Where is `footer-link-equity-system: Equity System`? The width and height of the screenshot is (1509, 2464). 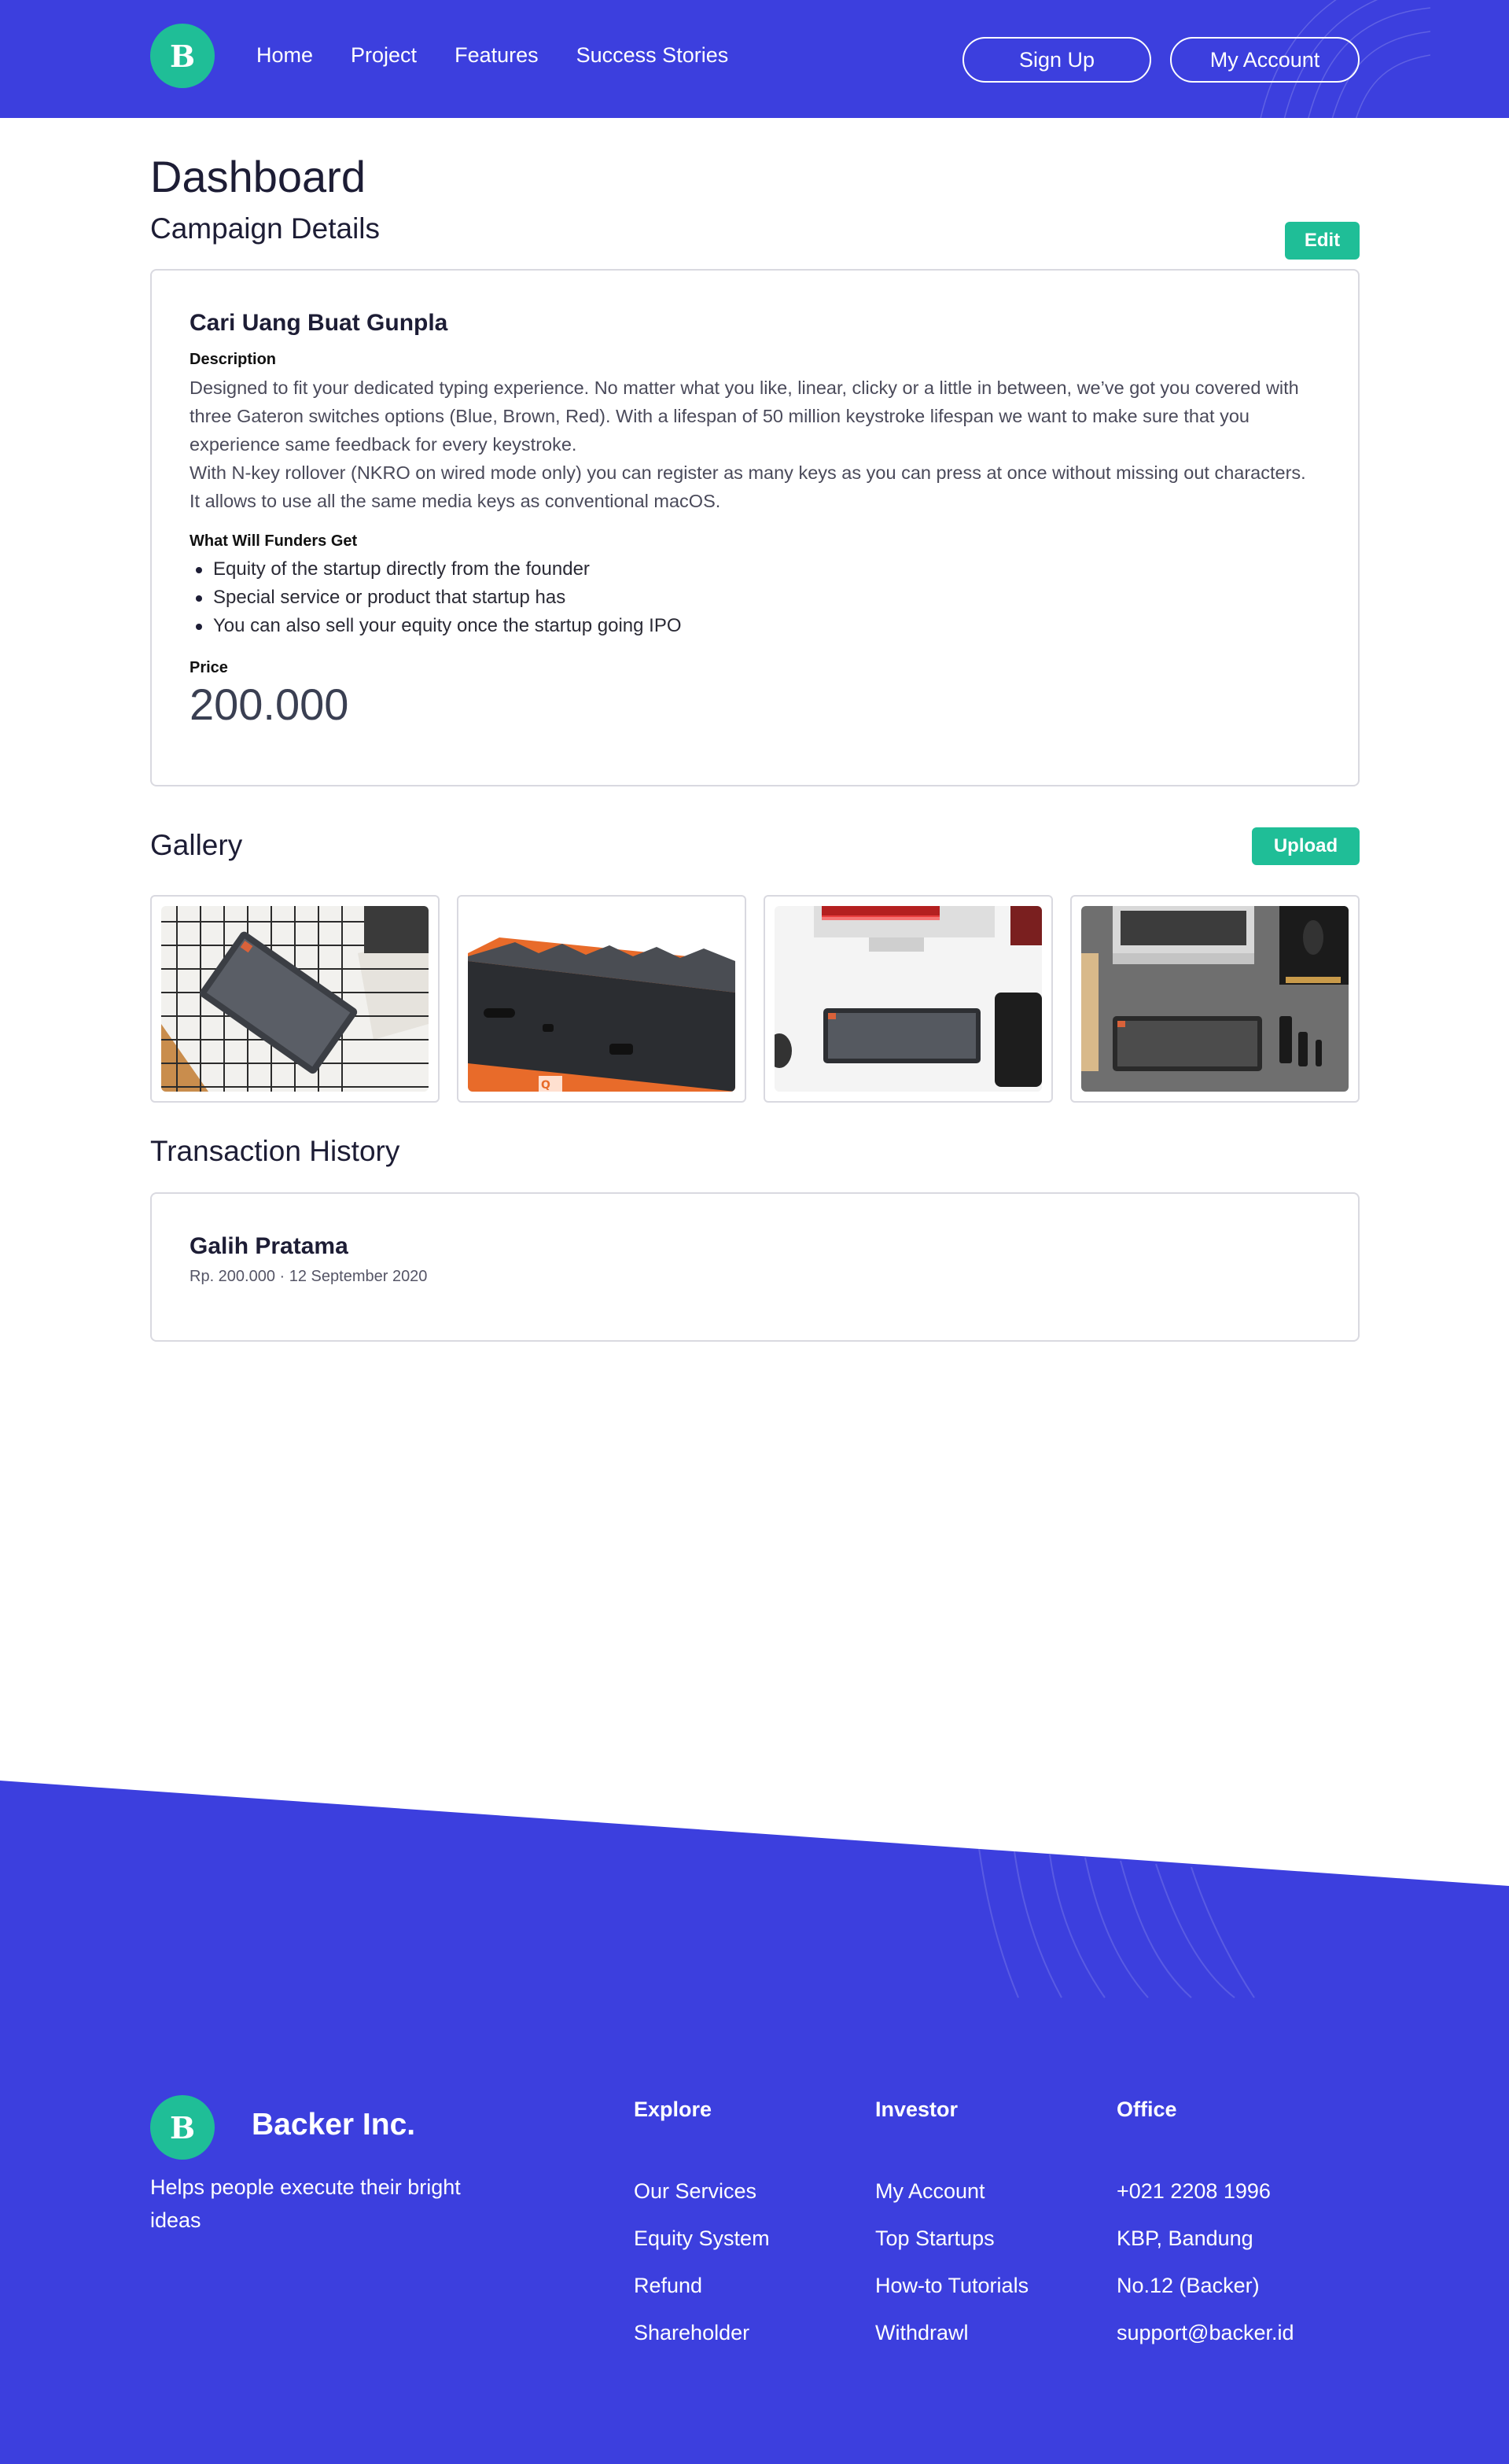 footer-link-equity-system: Equity System is located at coordinates (702, 2238).